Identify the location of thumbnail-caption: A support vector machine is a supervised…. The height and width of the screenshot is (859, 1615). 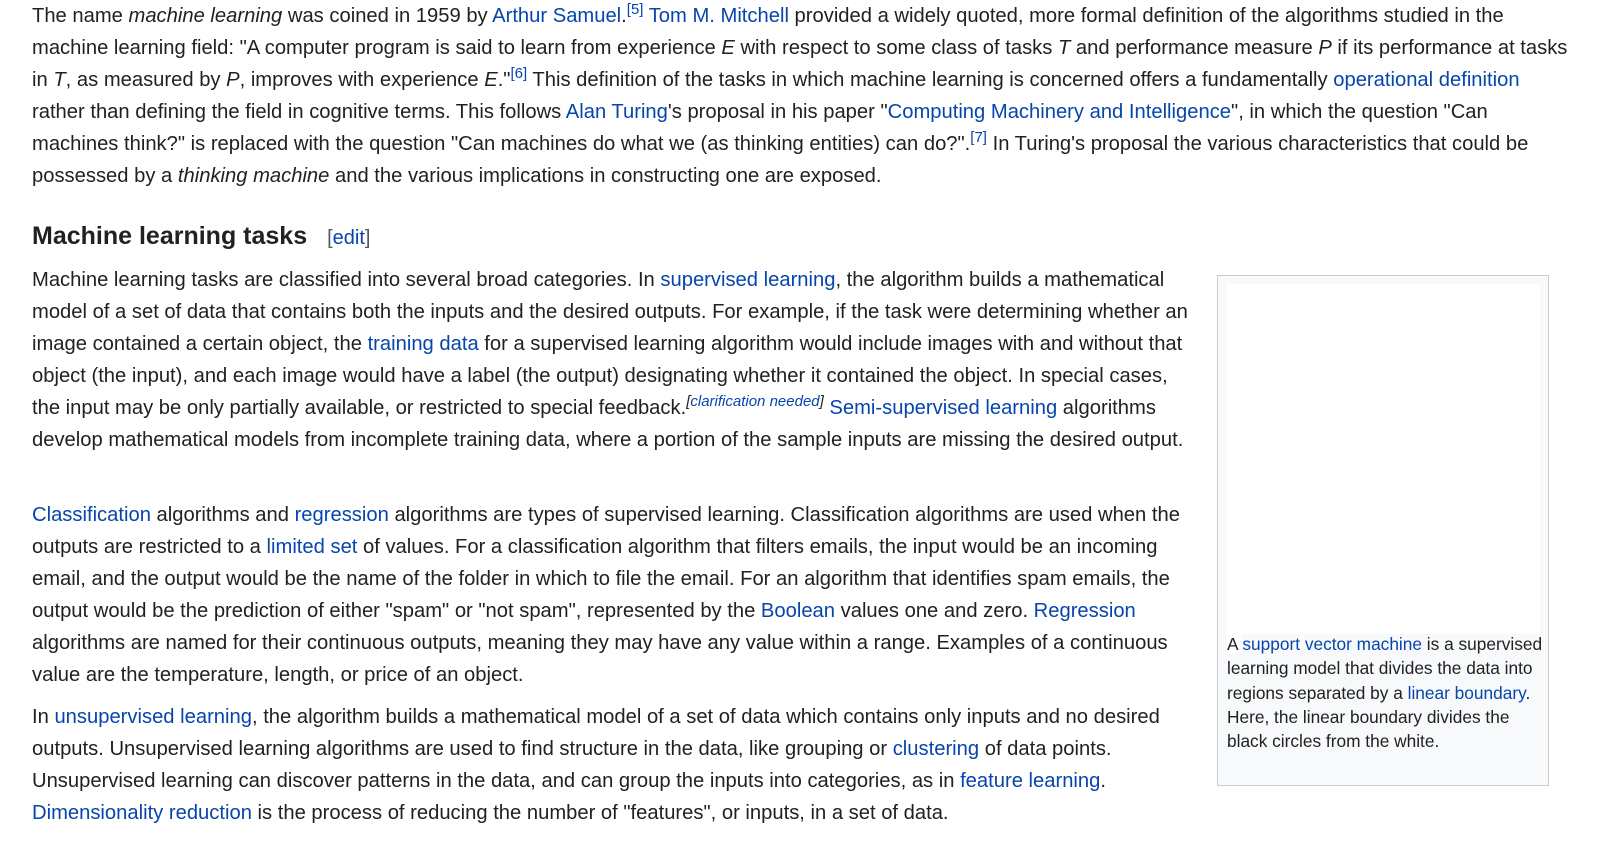
(1385, 692).